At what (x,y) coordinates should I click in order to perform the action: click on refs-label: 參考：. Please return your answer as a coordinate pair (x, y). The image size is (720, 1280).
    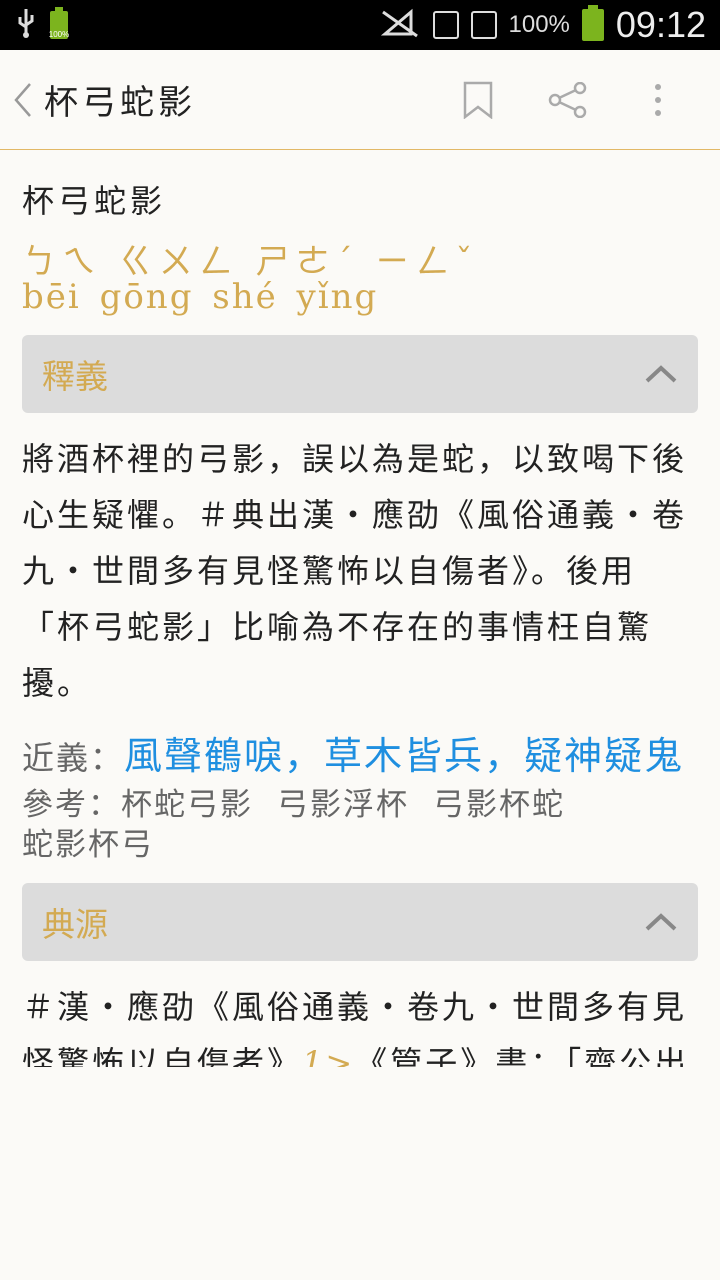
    Looking at the image, I should click on (71, 805).